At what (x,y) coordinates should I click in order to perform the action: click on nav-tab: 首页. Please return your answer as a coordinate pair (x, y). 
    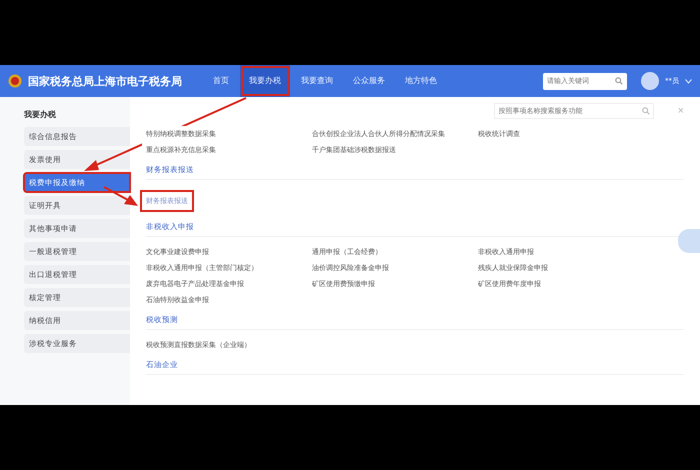
    Looking at the image, I should click on (221, 81).